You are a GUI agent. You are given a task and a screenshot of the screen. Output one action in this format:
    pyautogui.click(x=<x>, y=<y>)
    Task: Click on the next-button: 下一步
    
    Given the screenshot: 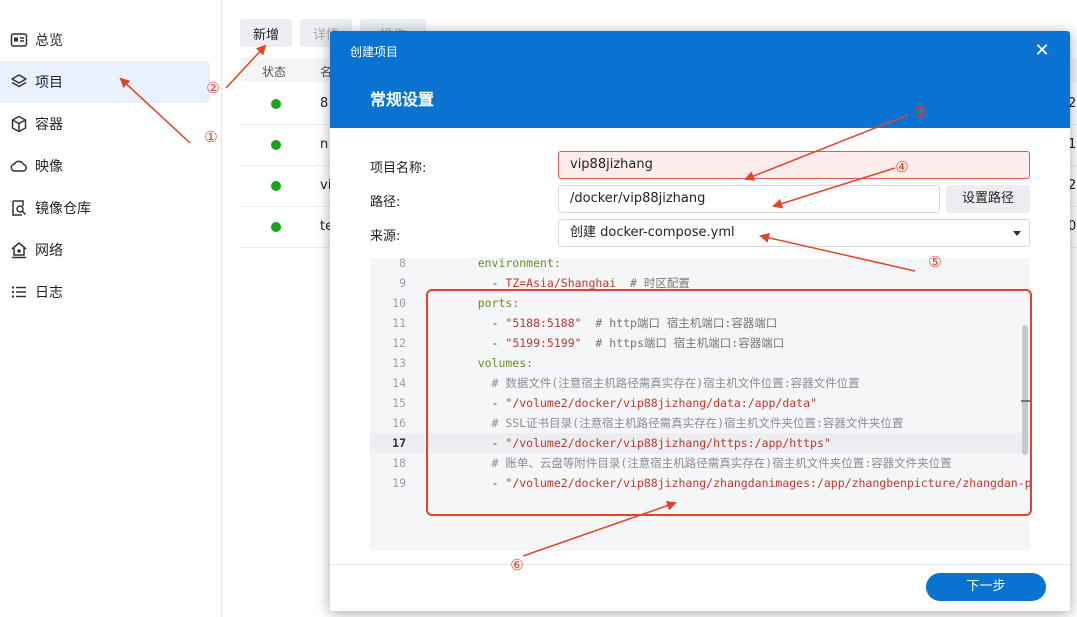 What is the action you would take?
    pyautogui.click(x=986, y=587)
    